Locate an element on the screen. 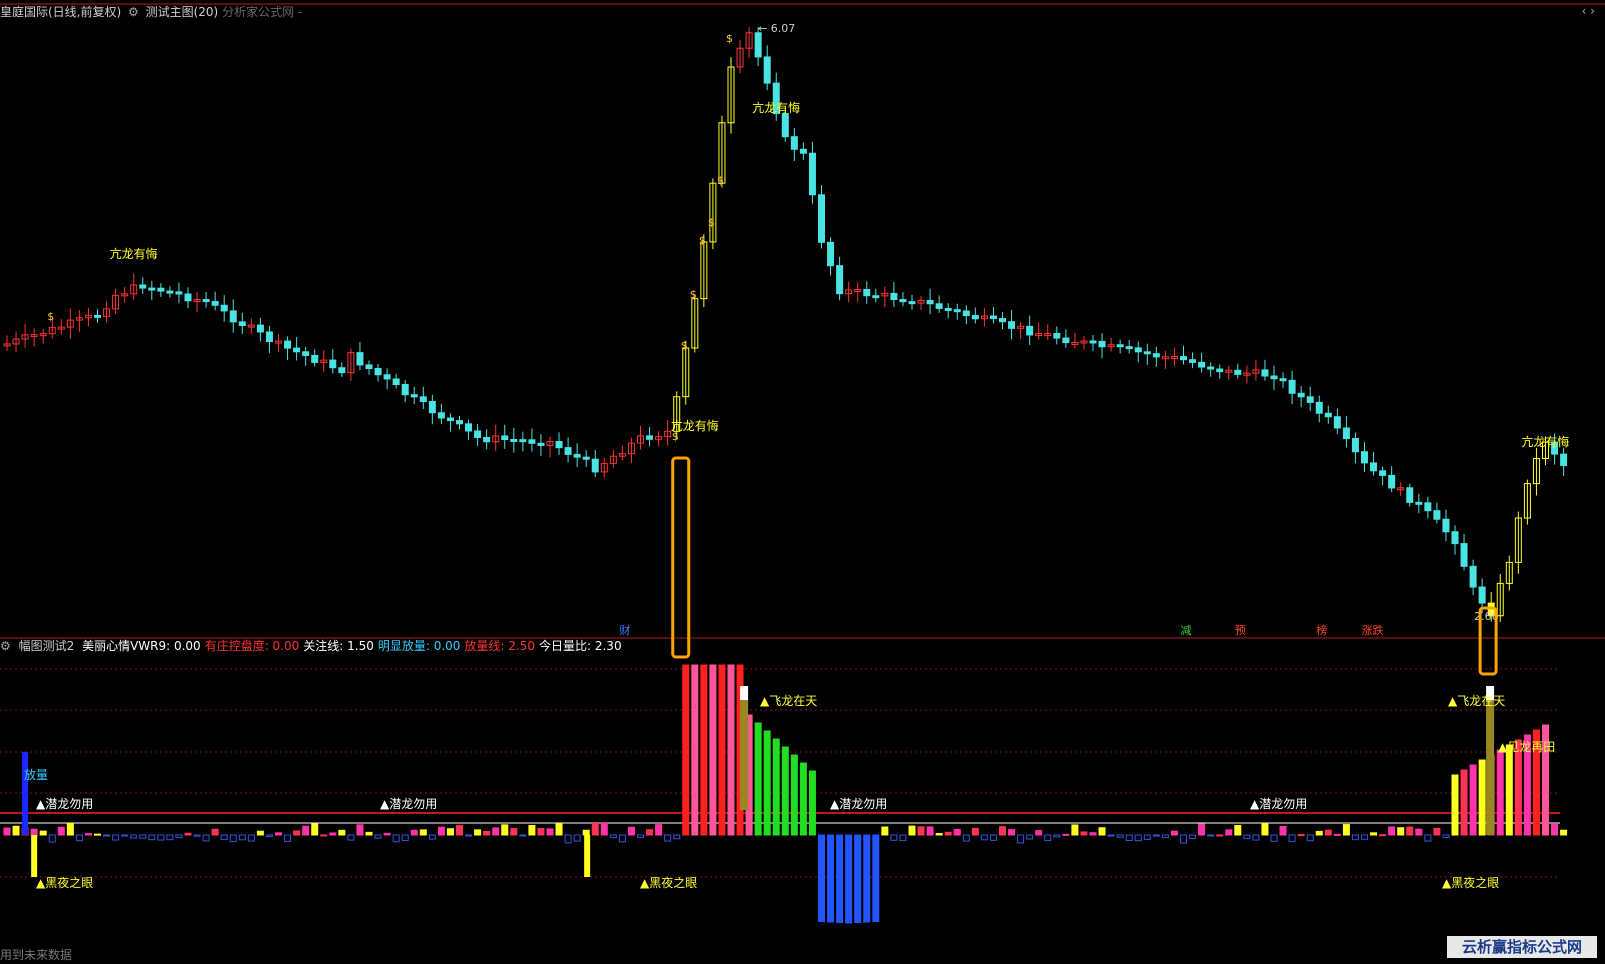 The height and width of the screenshot is (964, 1605). main-indicator-name: 测试主图(20) is located at coordinates (182, 12).